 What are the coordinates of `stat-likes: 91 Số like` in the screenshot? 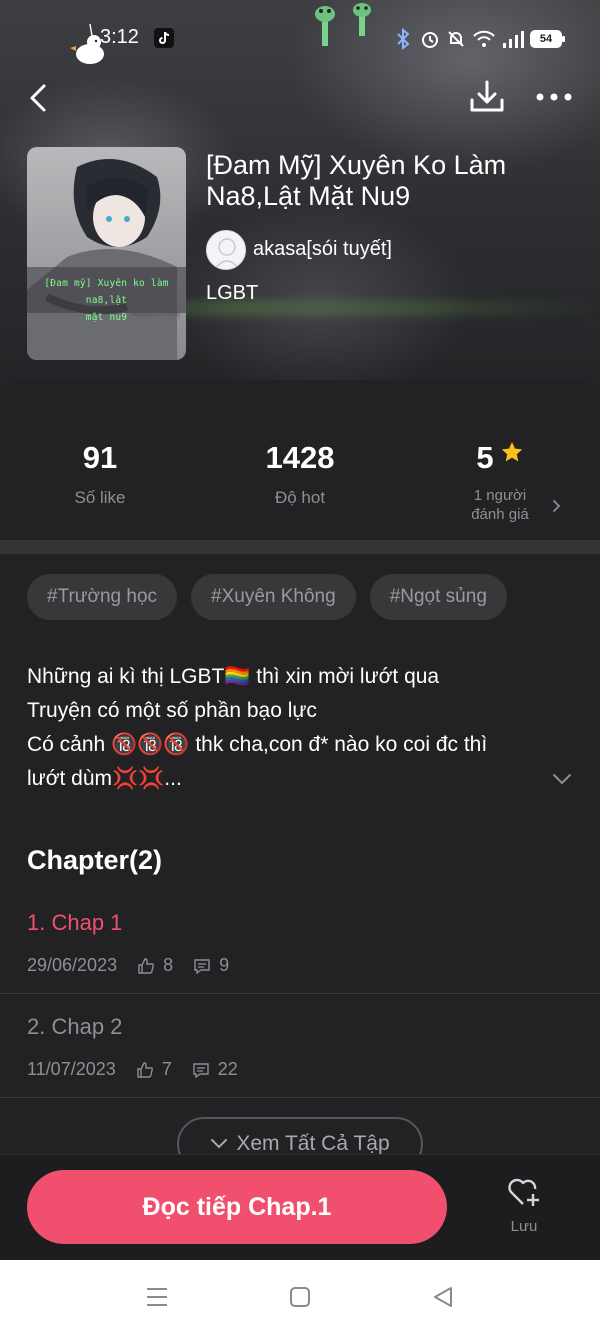 It's located at (100, 474).